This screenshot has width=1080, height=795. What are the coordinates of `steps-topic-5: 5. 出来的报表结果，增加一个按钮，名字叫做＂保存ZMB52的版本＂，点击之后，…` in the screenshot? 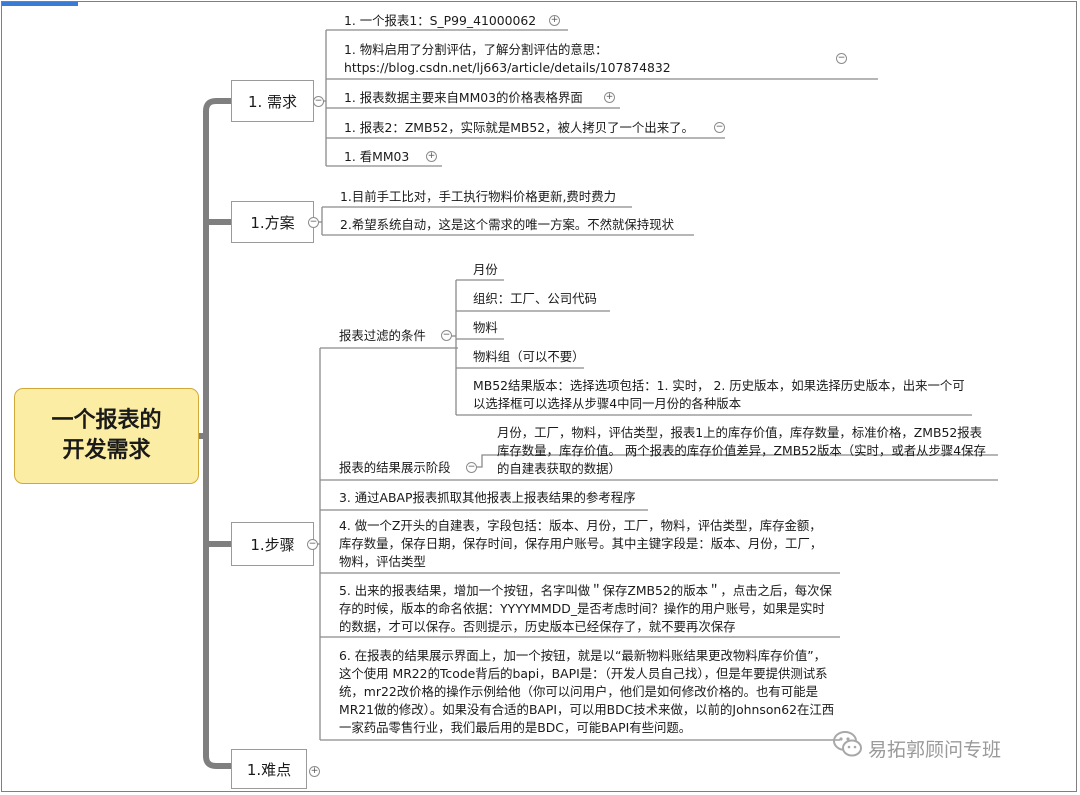 It's located at (587, 609).